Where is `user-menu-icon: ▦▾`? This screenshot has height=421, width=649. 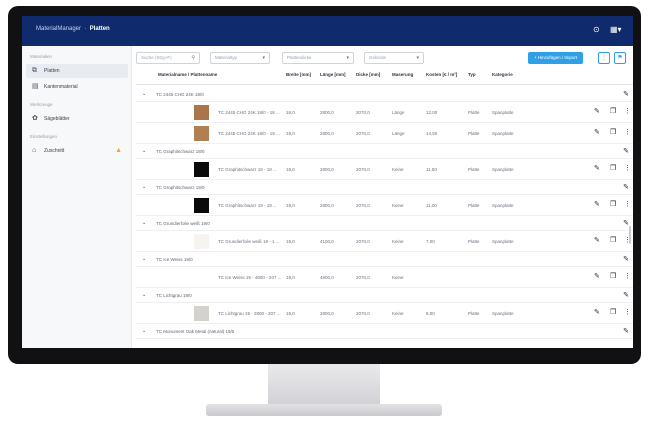
user-menu-icon: ▦▾ is located at coordinates (616, 30).